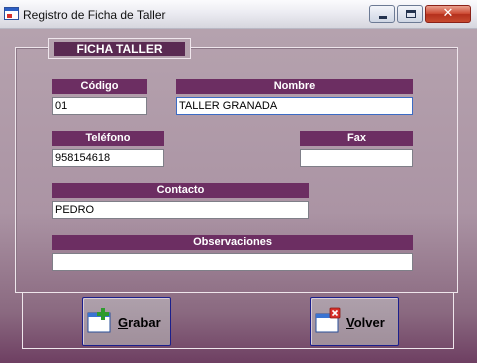  I want to click on nombre-input, so click(294, 106).